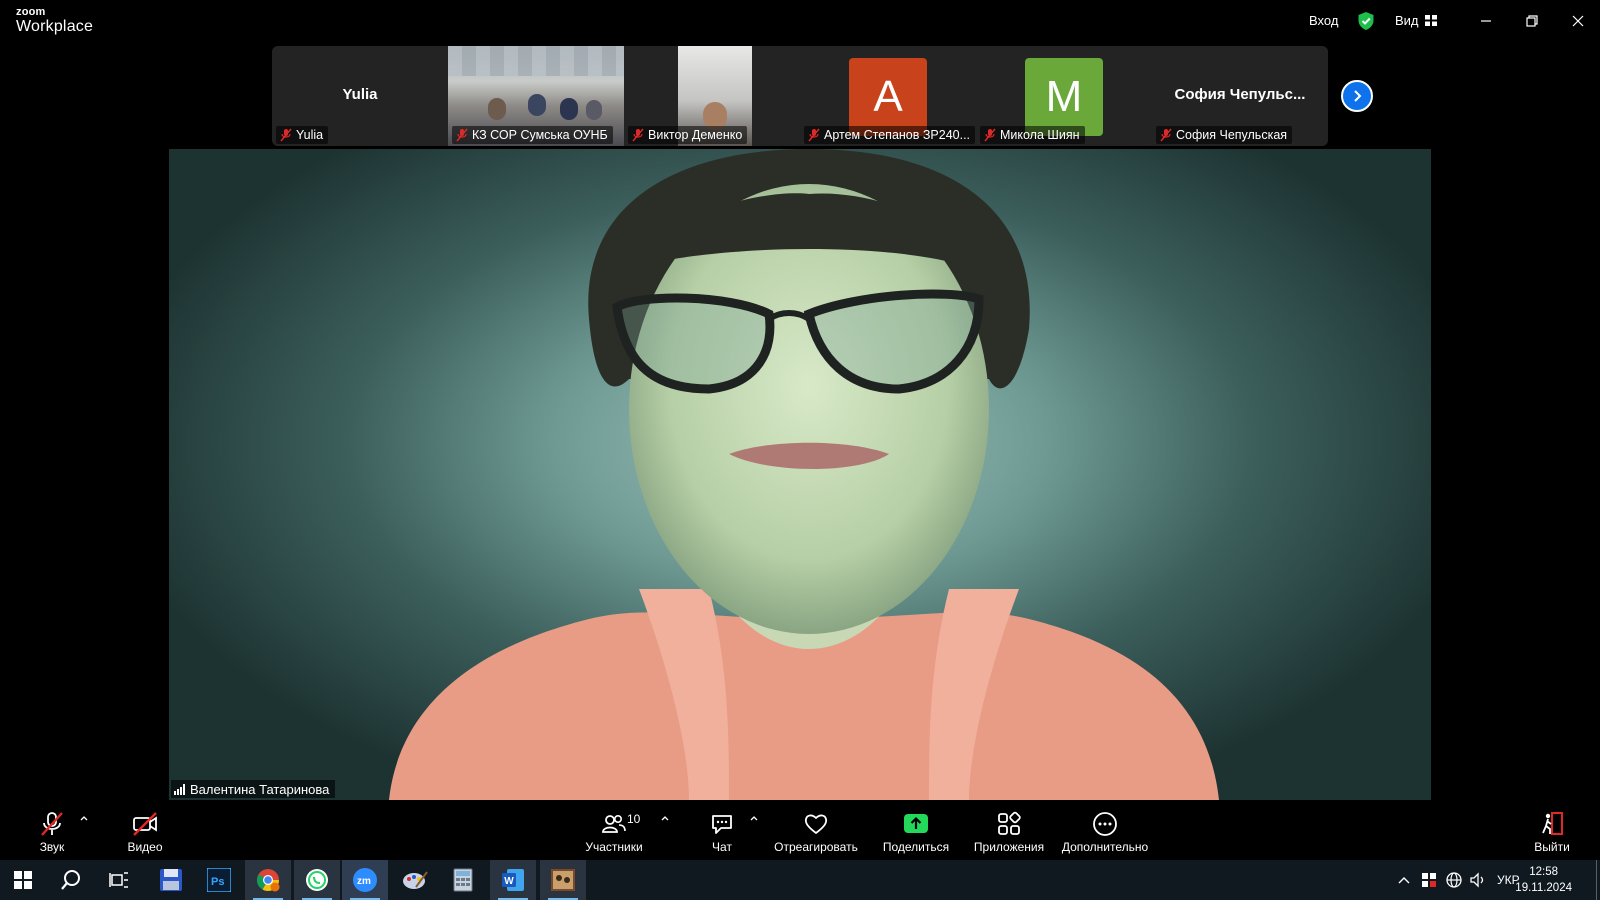 The image size is (1600, 900). I want to click on chat-button: Чат, so click(722, 831).